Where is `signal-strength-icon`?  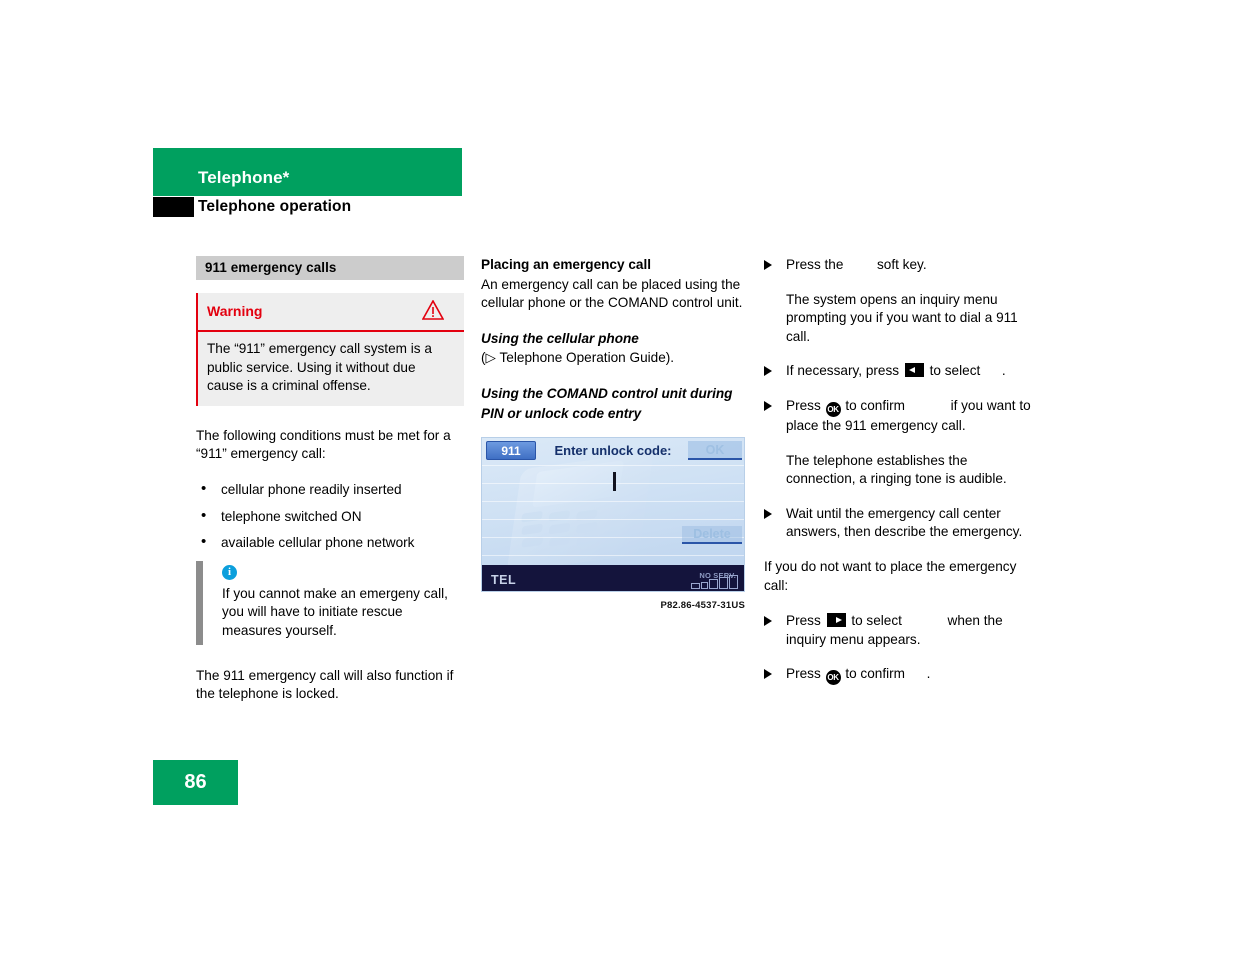 signal-strength-icon is located at coordinates (714, 582).